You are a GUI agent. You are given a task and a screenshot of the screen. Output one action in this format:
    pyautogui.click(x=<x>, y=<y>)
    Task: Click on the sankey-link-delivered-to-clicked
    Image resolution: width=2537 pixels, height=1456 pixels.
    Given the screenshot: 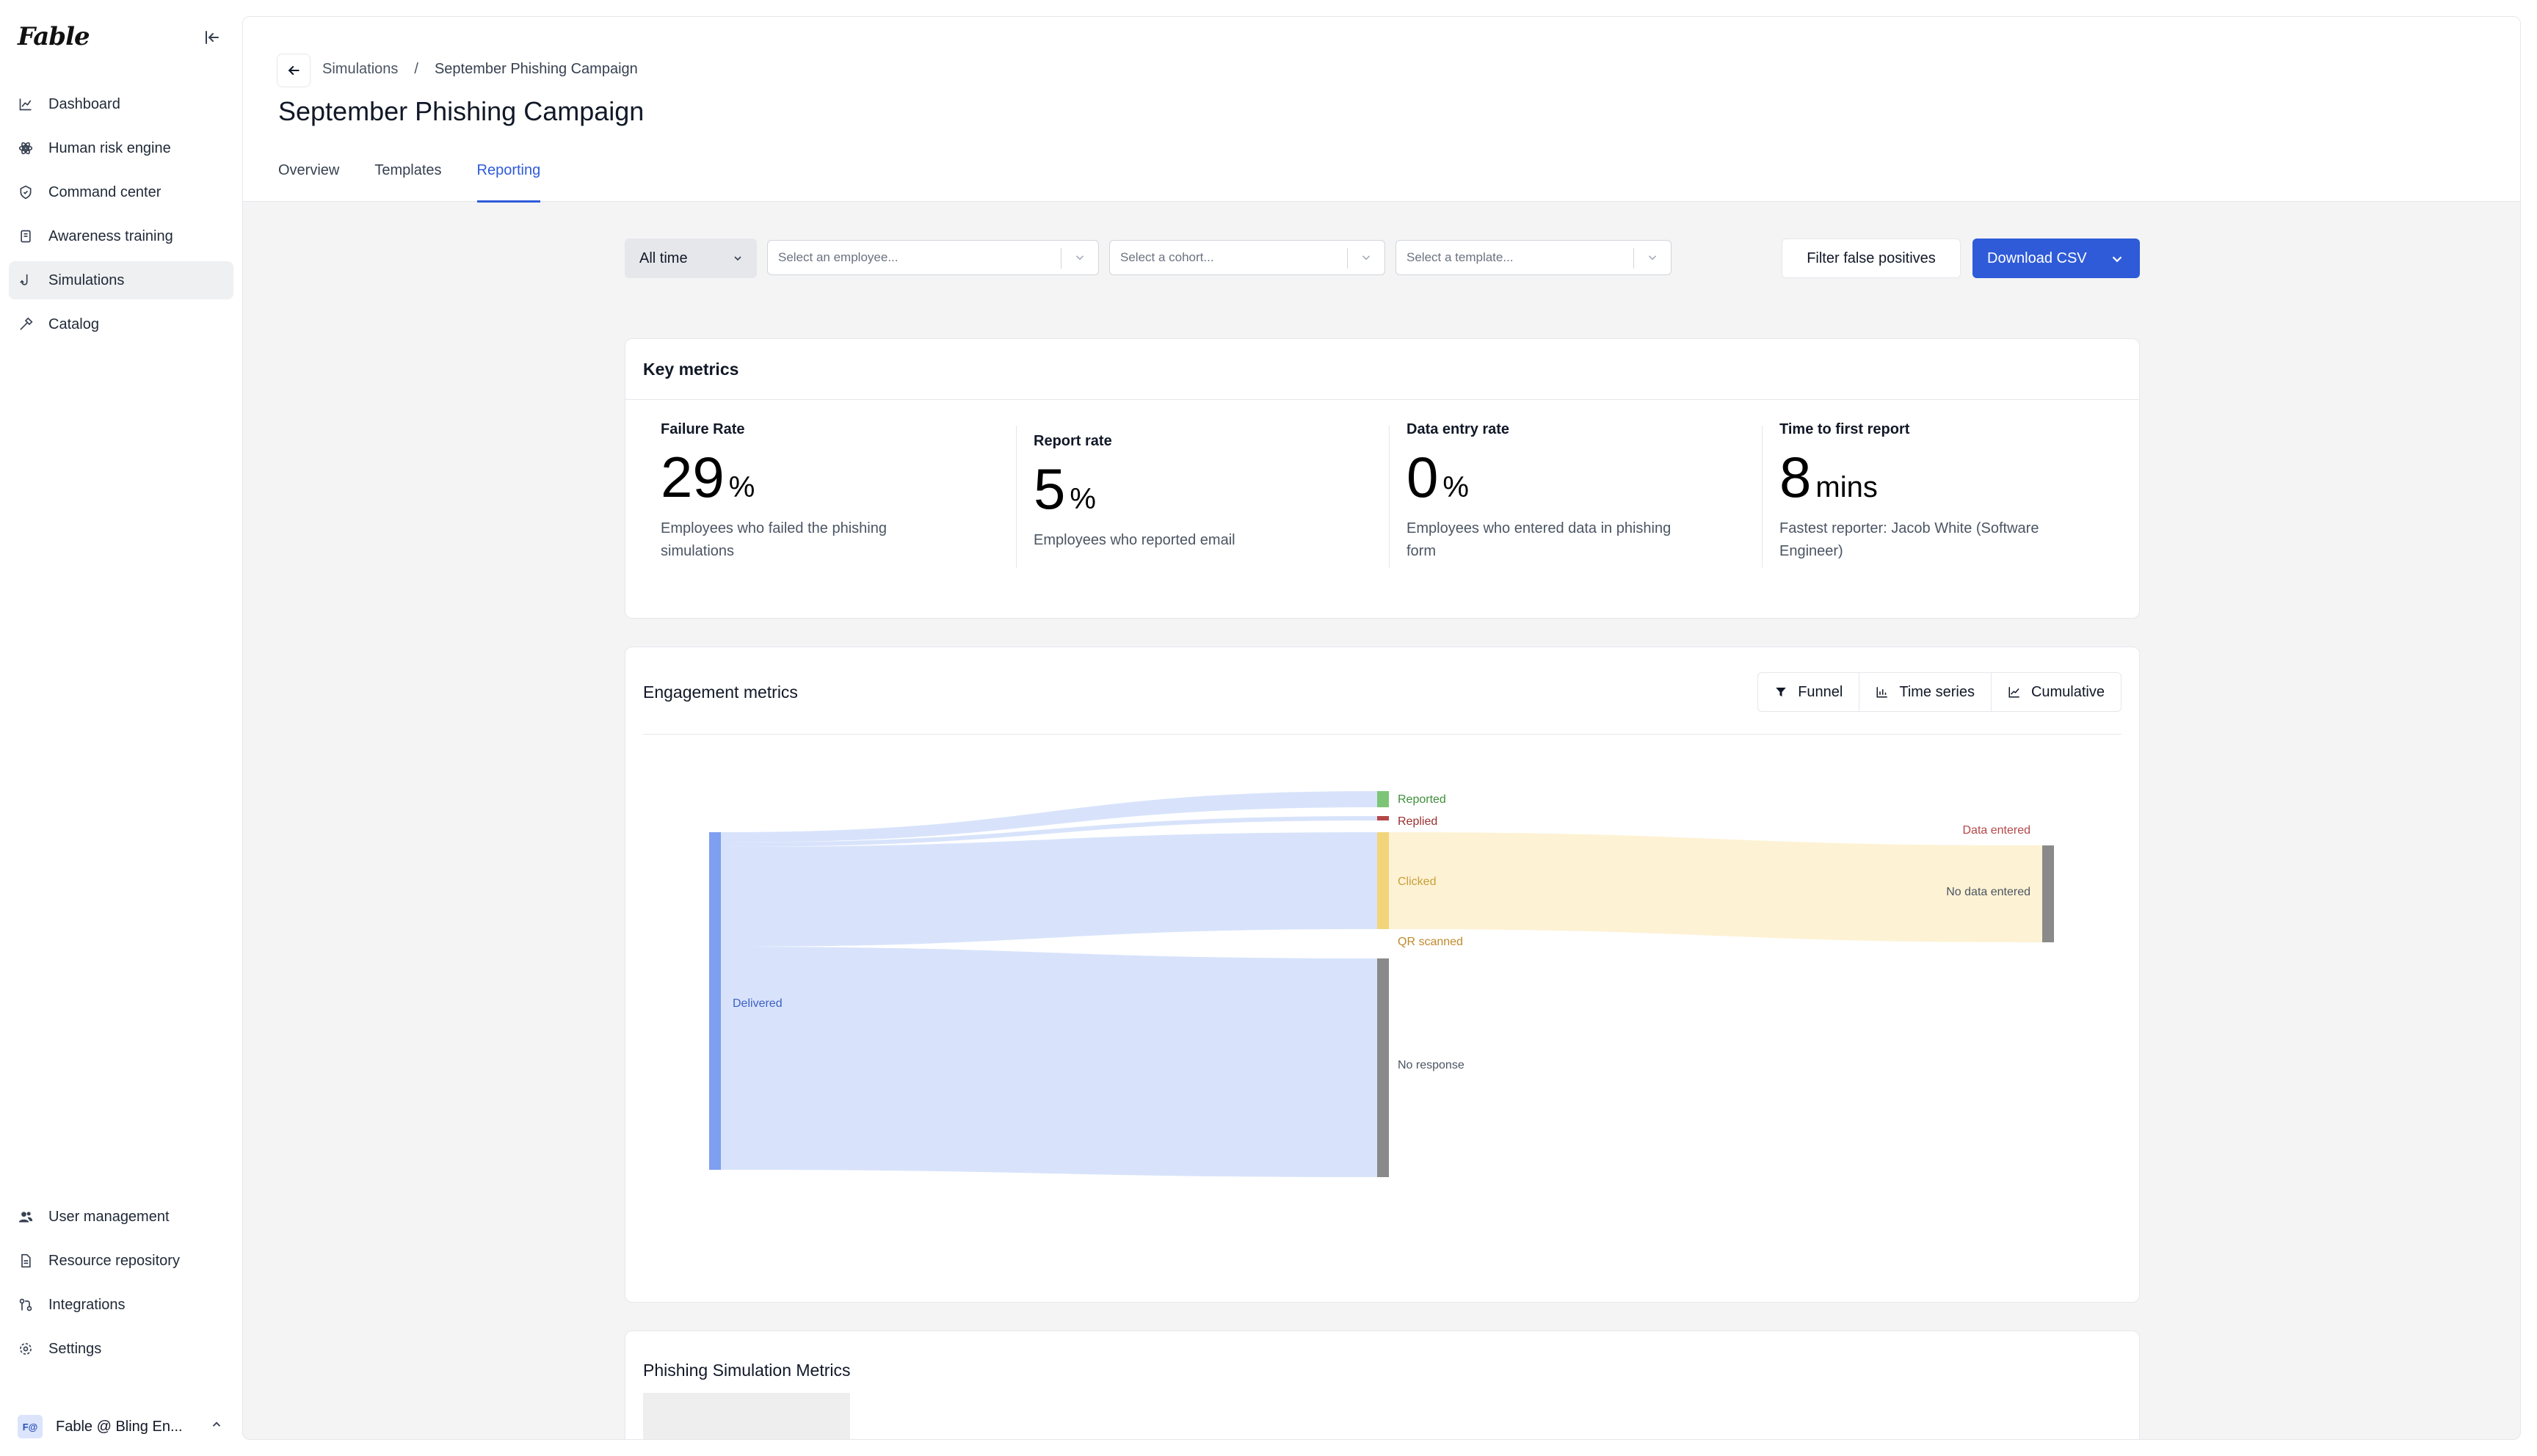 What is the action you would take?
    pyautogui.click(x=1049, y=889)
    